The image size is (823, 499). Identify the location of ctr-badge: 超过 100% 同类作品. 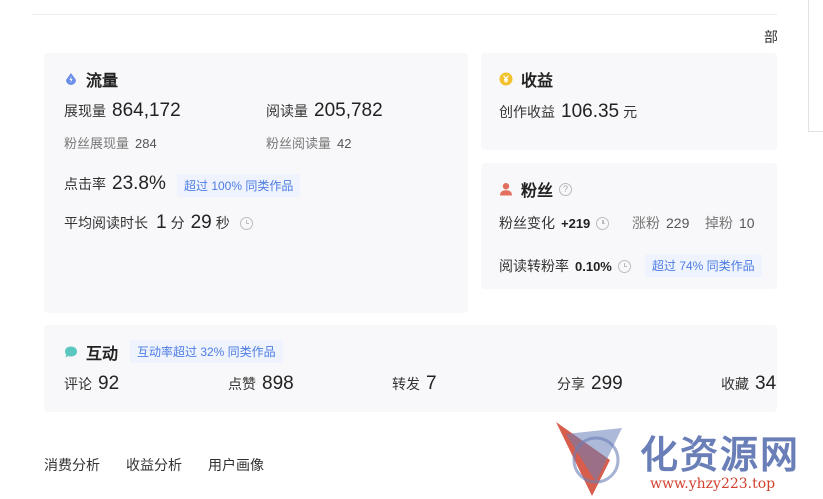
(239, 185).